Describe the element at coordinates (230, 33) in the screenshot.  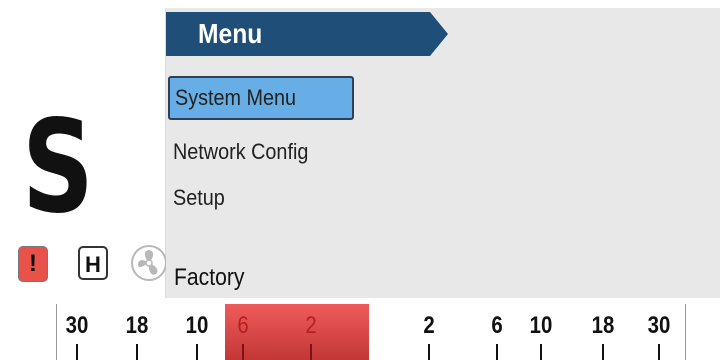
I see `menu-title: Menu` at that location.